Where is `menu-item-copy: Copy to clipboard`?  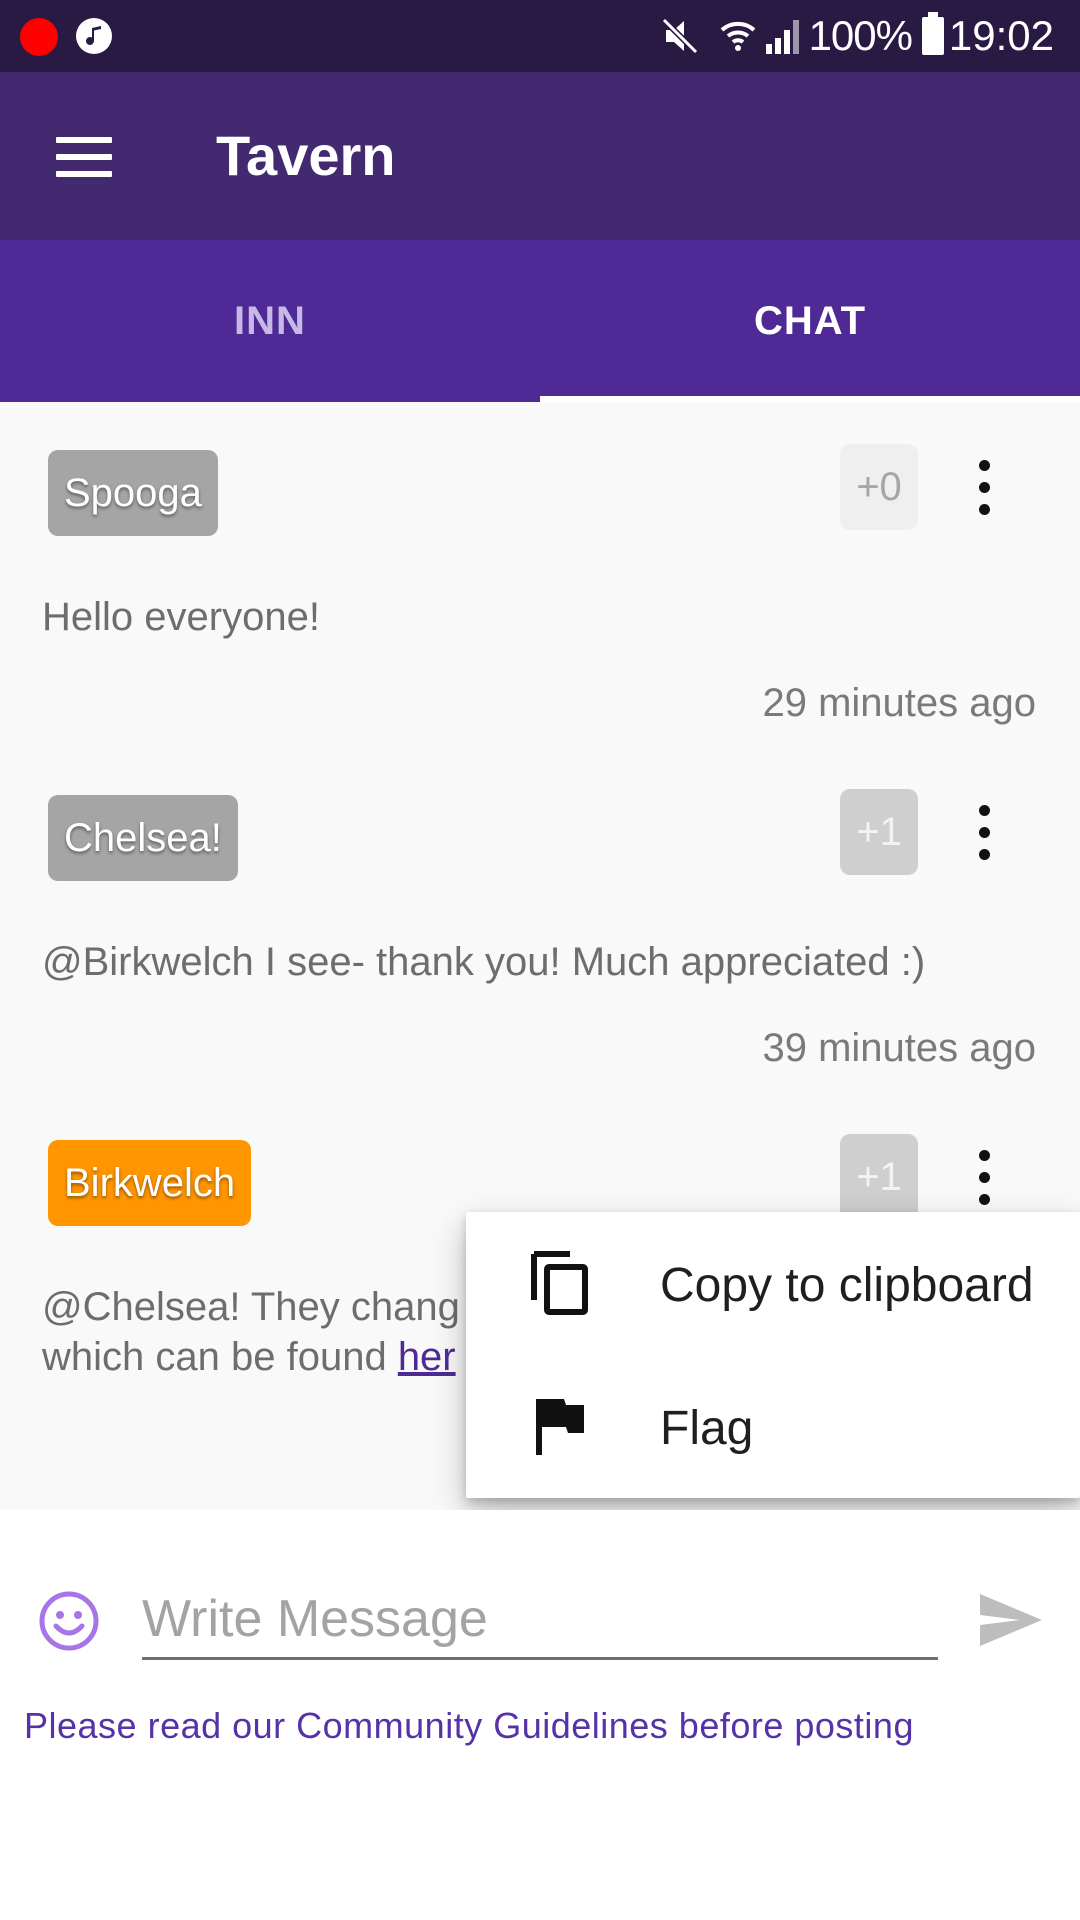 menu-item-copy: Copy to clipboard is located at coordinates (773, 1283).